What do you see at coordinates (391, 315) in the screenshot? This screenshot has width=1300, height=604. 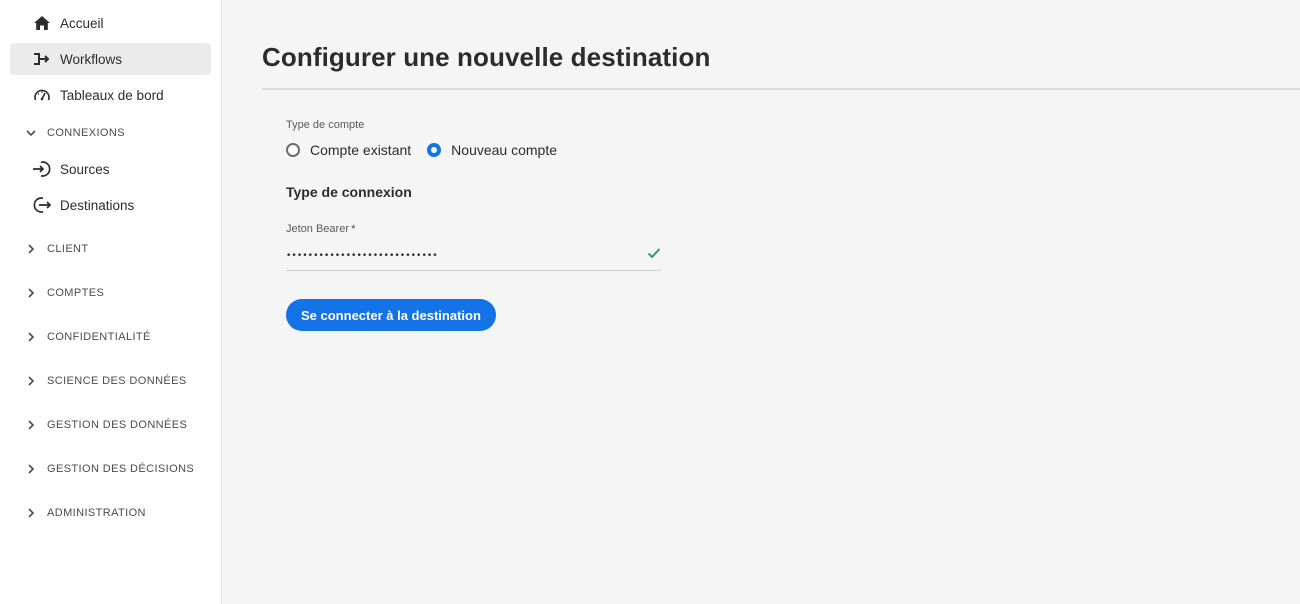 I see `connect-destination-button: Se connecter à la destination` at bounding box center [391, 315].